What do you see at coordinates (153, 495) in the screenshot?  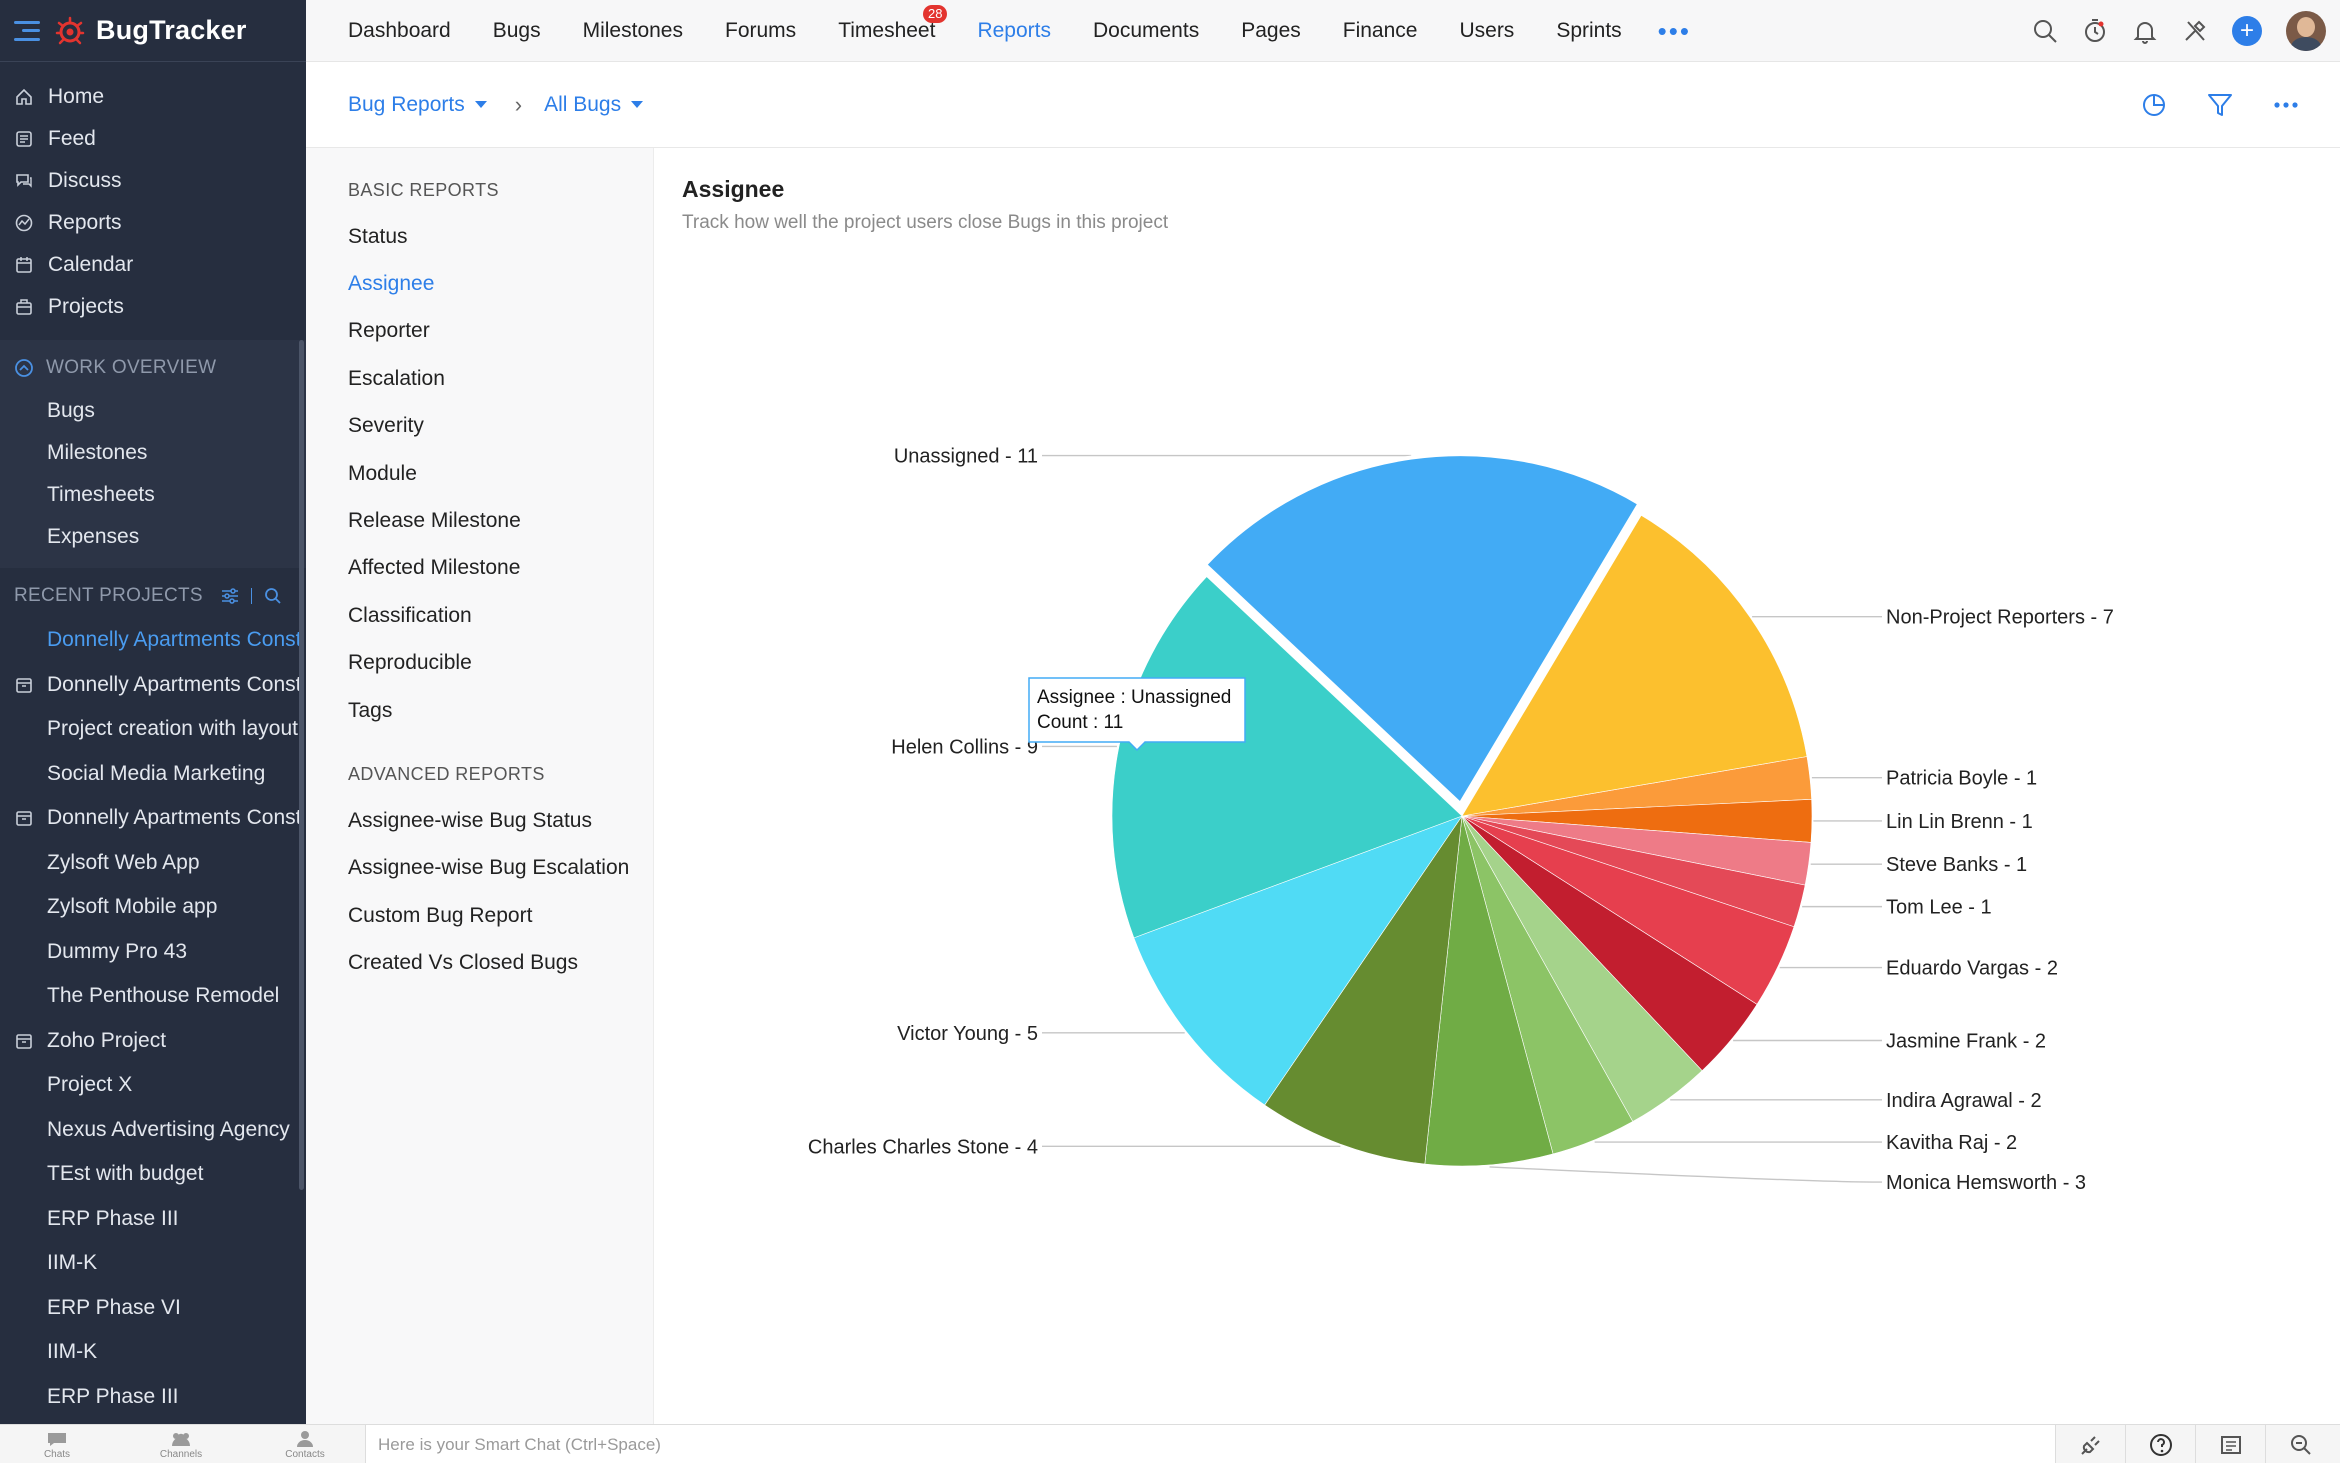 I see `work-overview-item-timesheets: Timesheets` at bounding box center [153, 495].